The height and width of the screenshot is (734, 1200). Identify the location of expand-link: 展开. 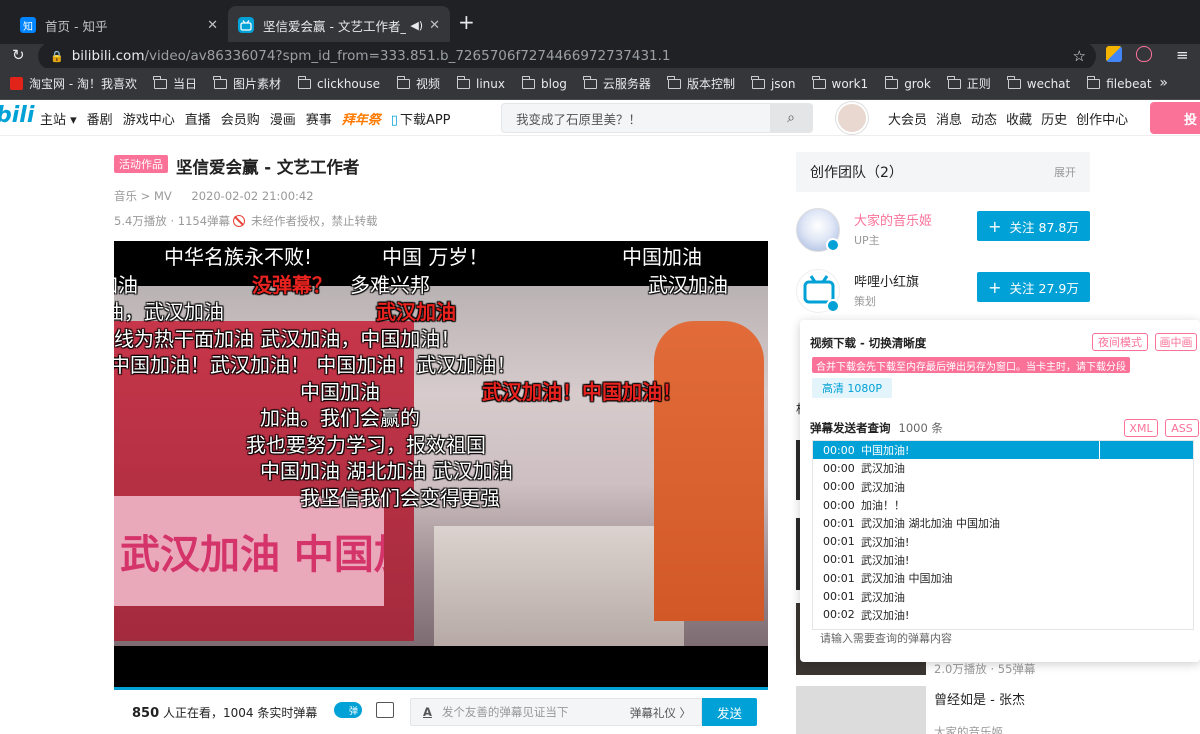
(1065, 172).